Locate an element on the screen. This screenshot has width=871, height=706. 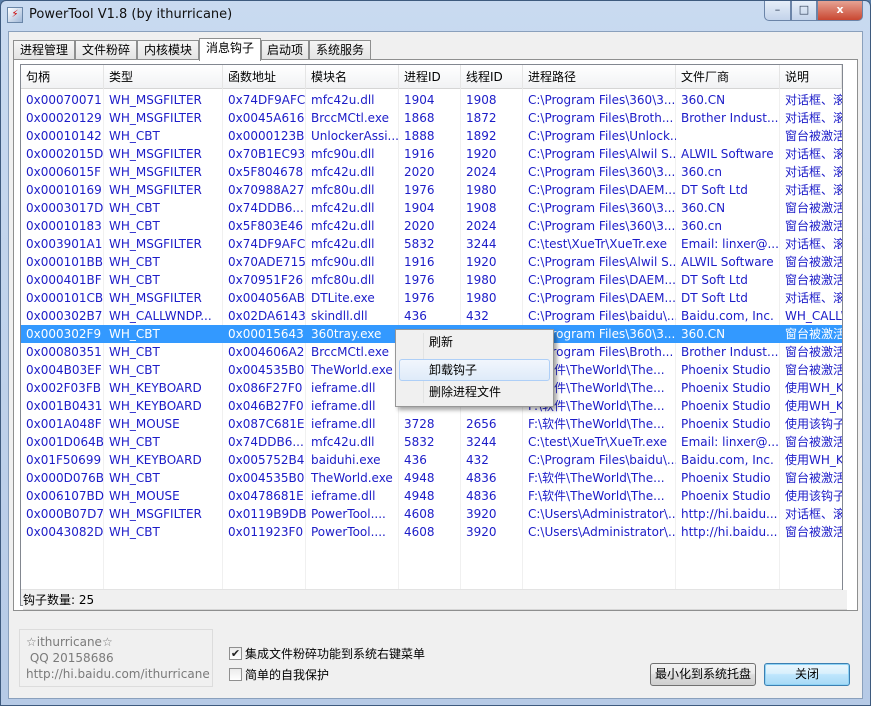
tab-message-hooks: 消息钩子 is located at coordinates (230, 49).